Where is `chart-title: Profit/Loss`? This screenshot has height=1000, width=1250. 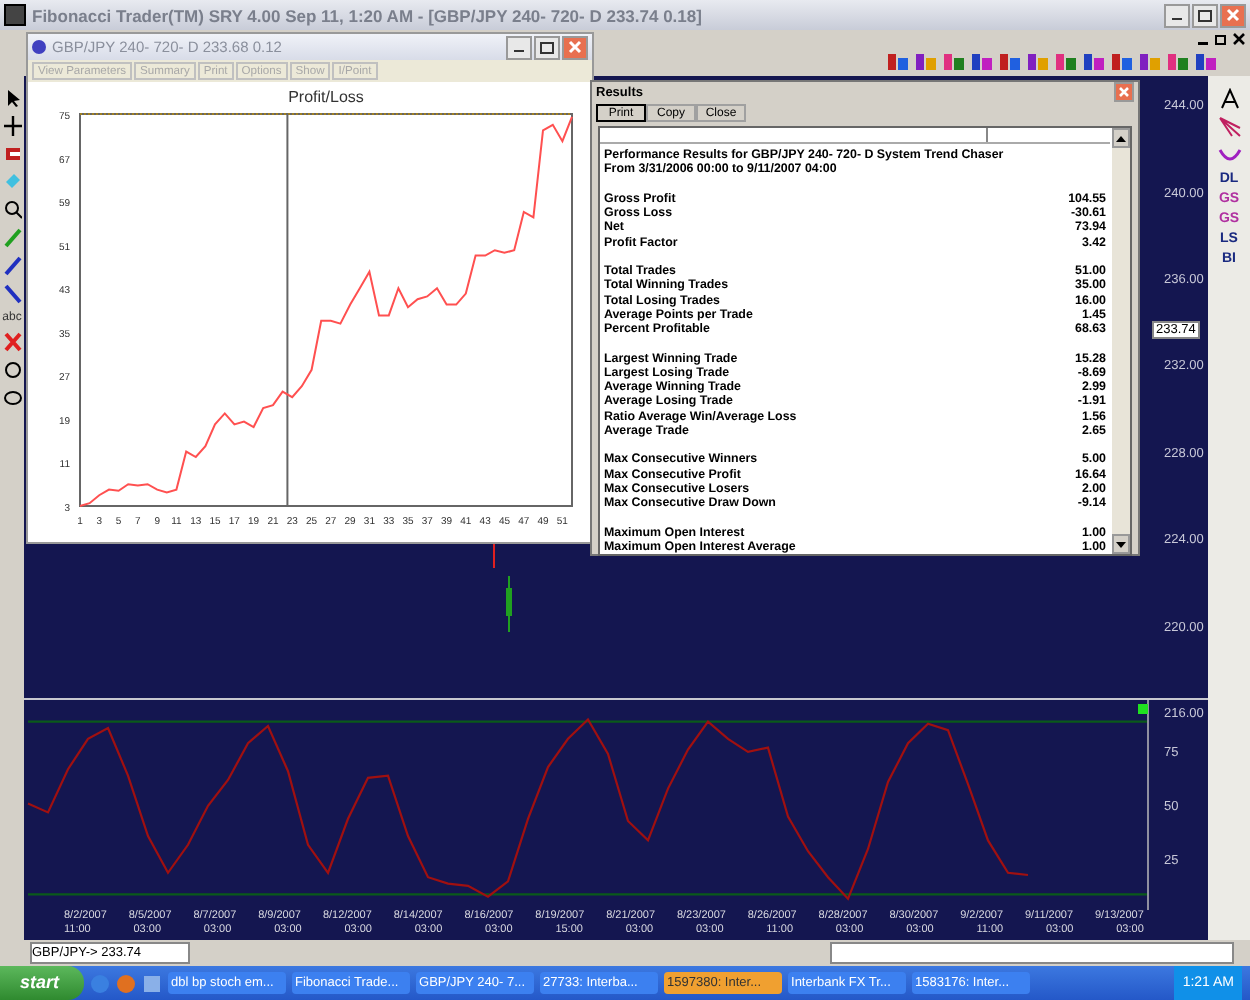
chart-title: Profit/Loss is located at coordinates (326, 97).